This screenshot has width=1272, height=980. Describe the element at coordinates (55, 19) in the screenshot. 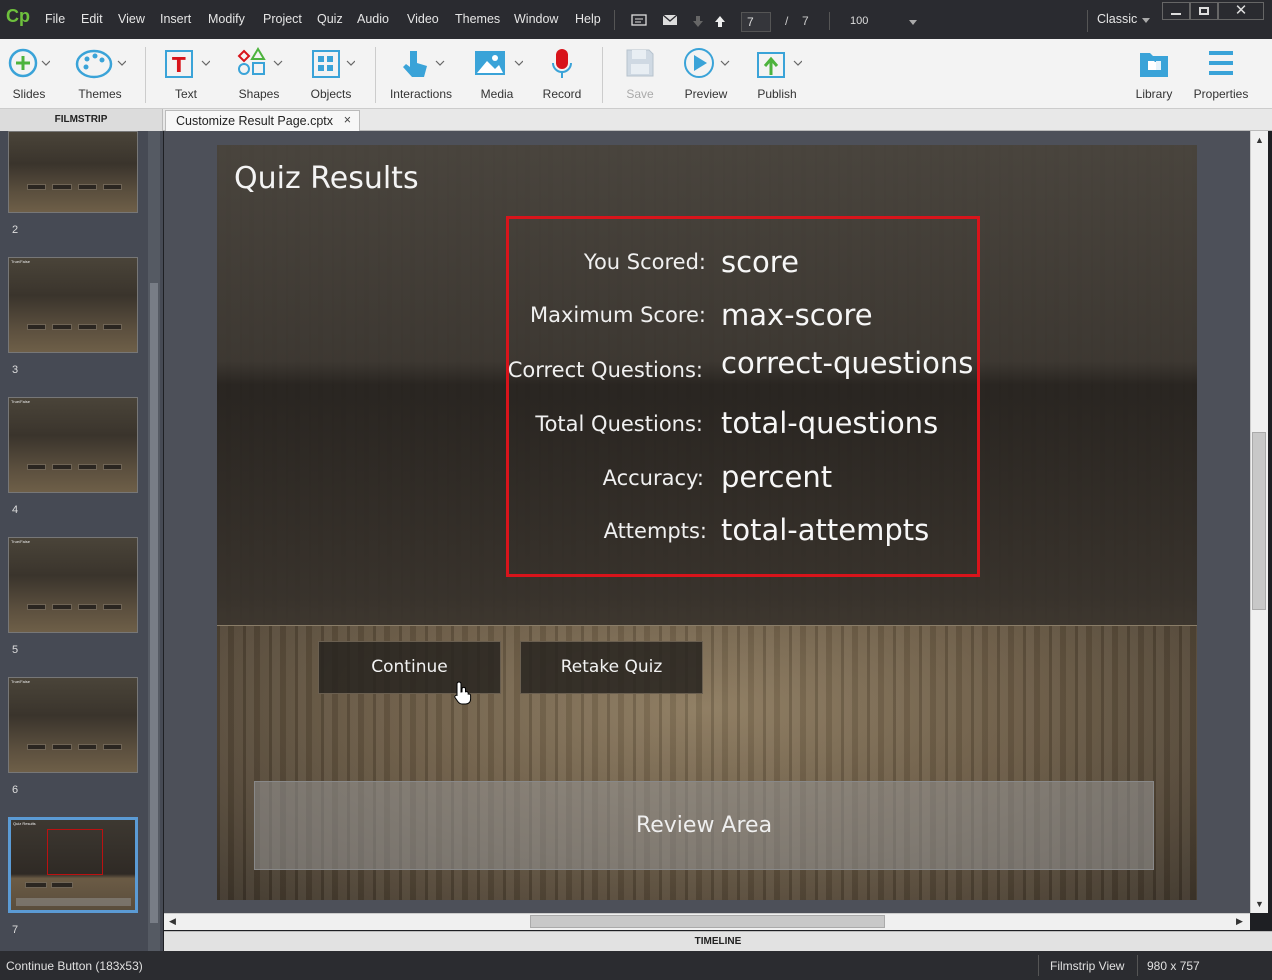

I see `menu-file: File` at that location.